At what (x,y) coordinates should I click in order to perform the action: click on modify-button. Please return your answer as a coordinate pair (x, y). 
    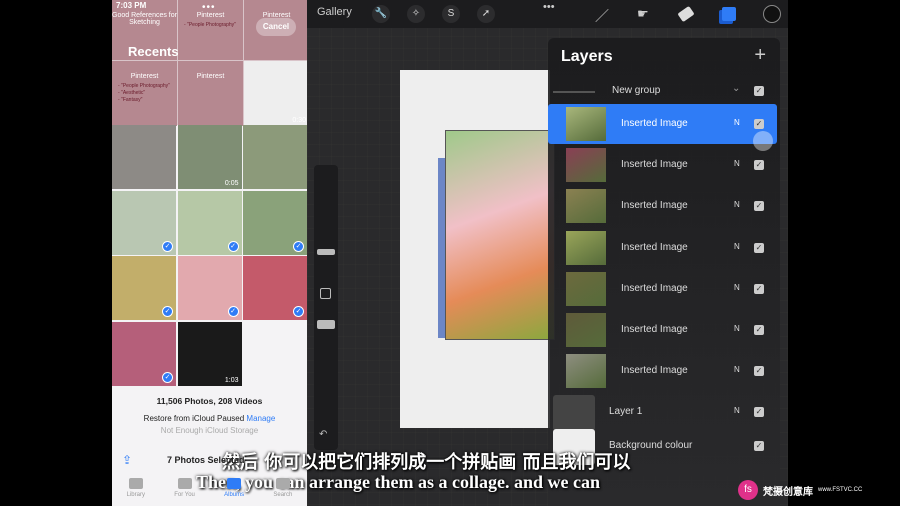
    Looking at the image, I should click on (325, 293).